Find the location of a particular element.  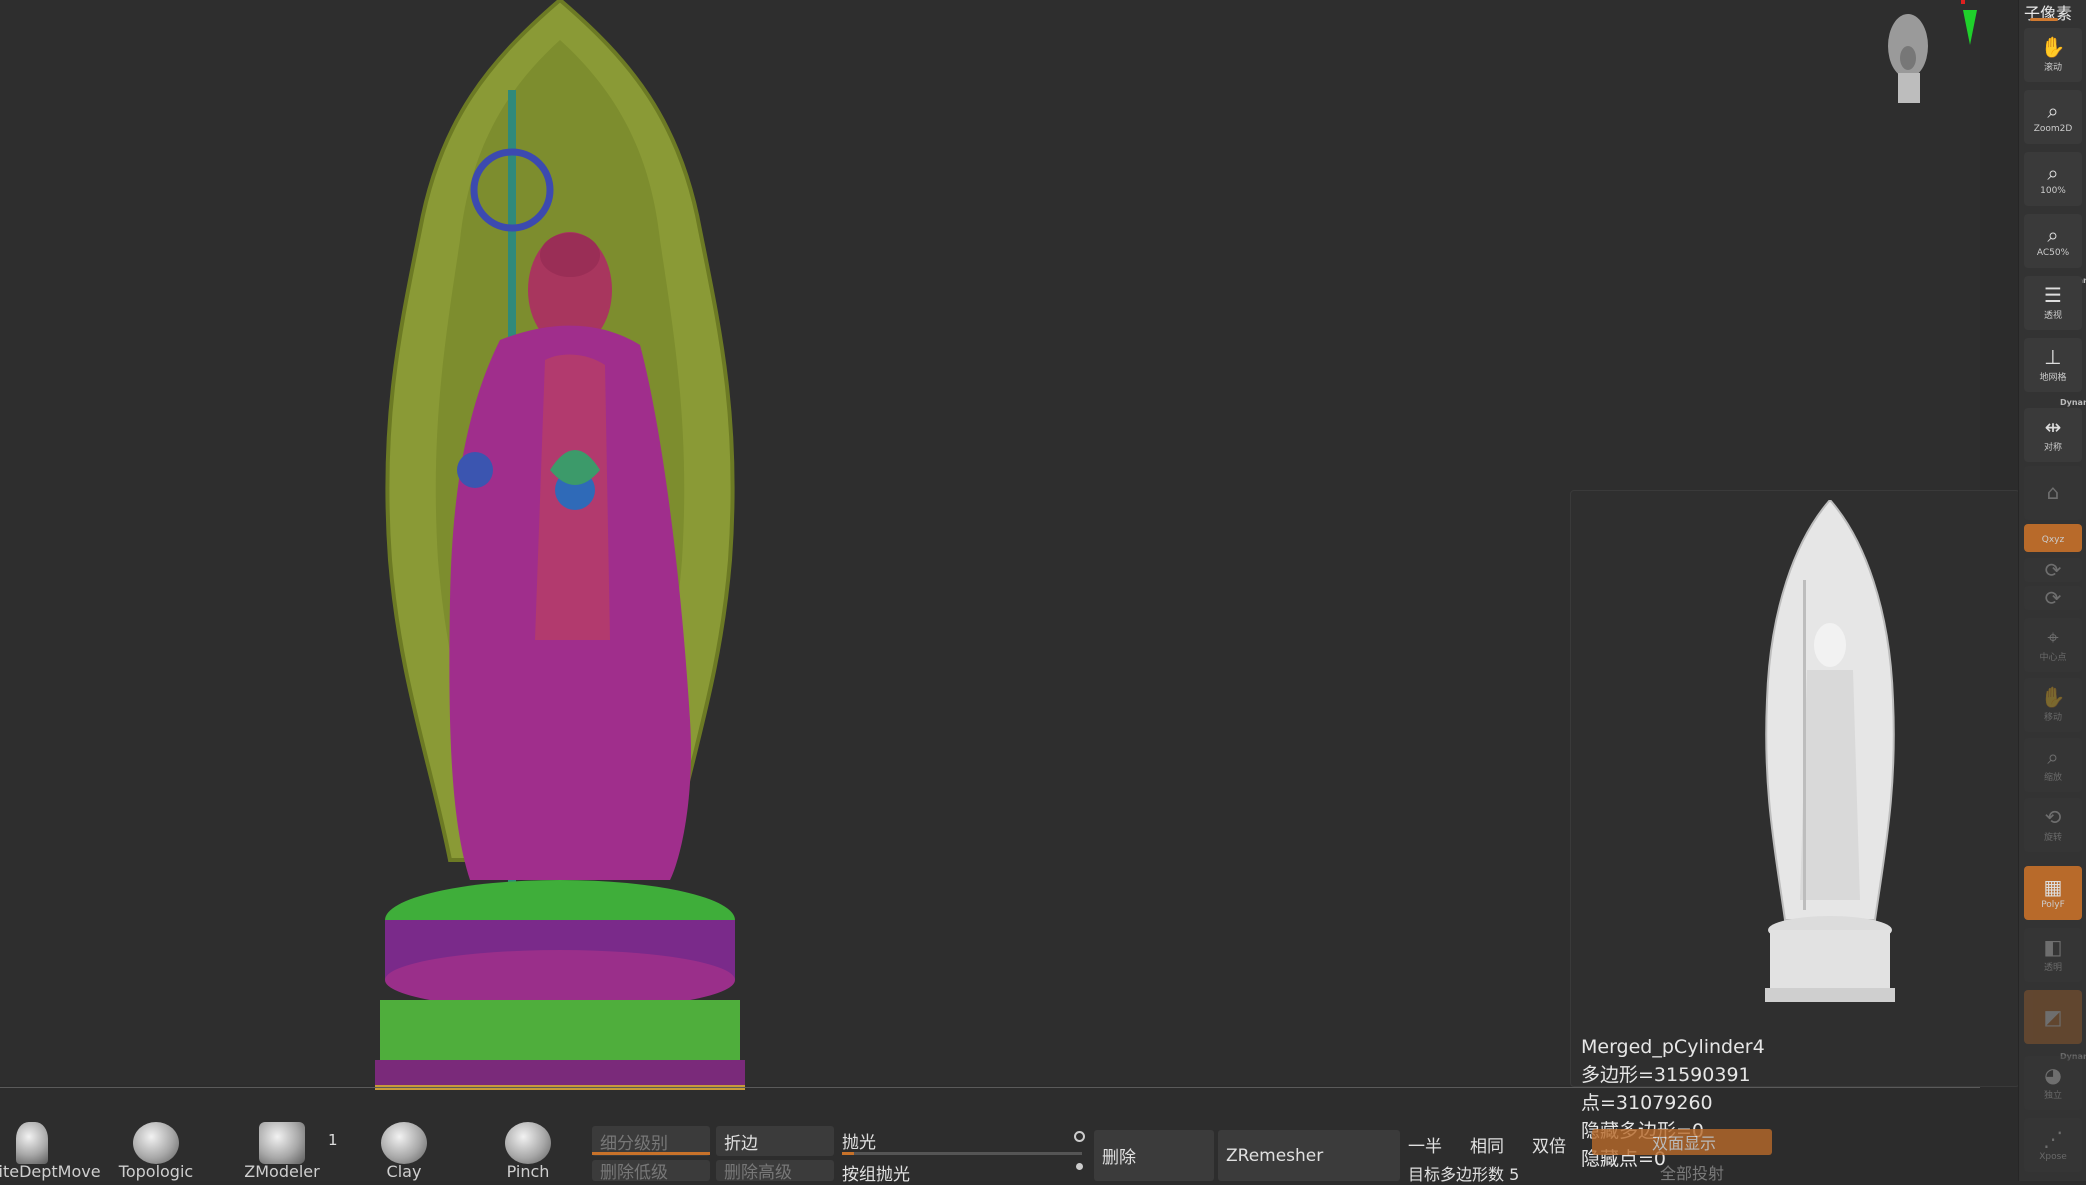

crease-button: 折边 is located at coordinates (775, 1141).